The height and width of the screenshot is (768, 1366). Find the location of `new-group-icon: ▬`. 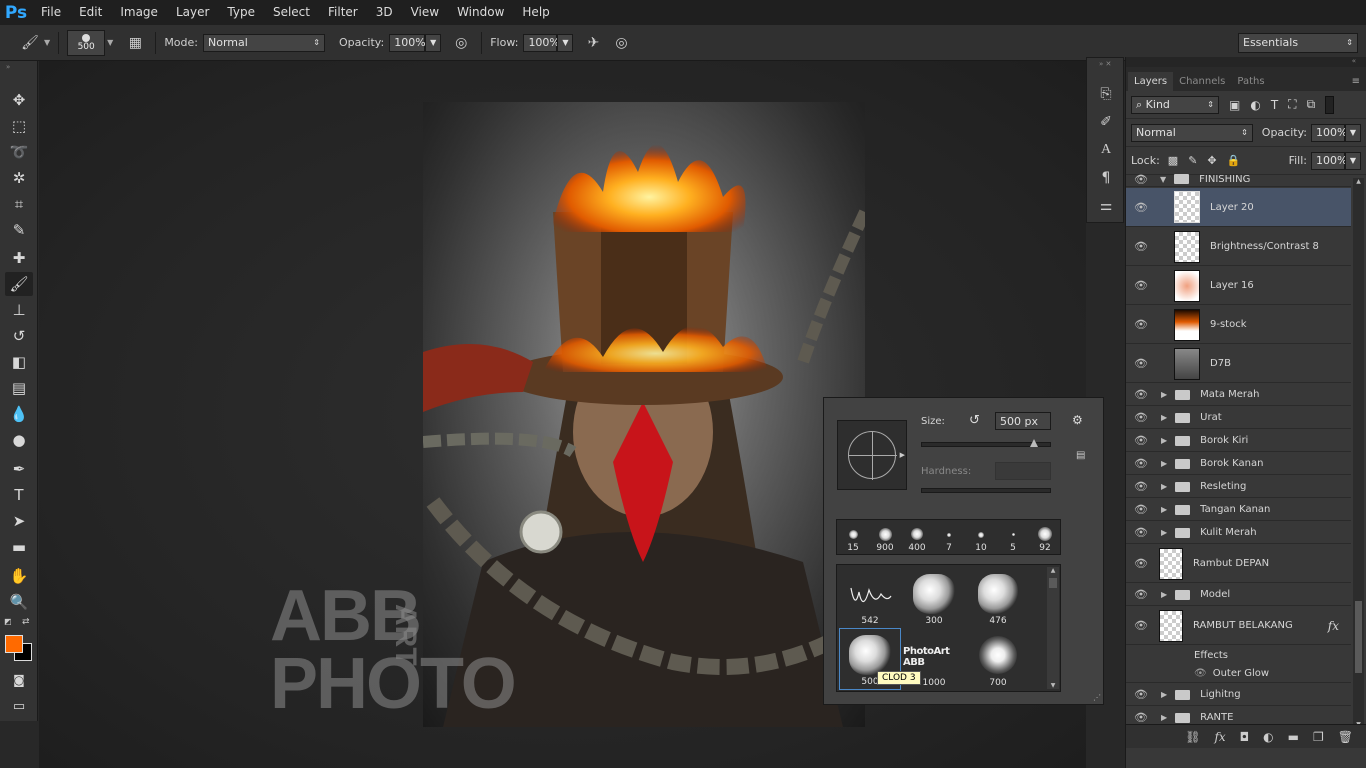

new-group-icon: ▬ is located at coordinates (1293, 737).